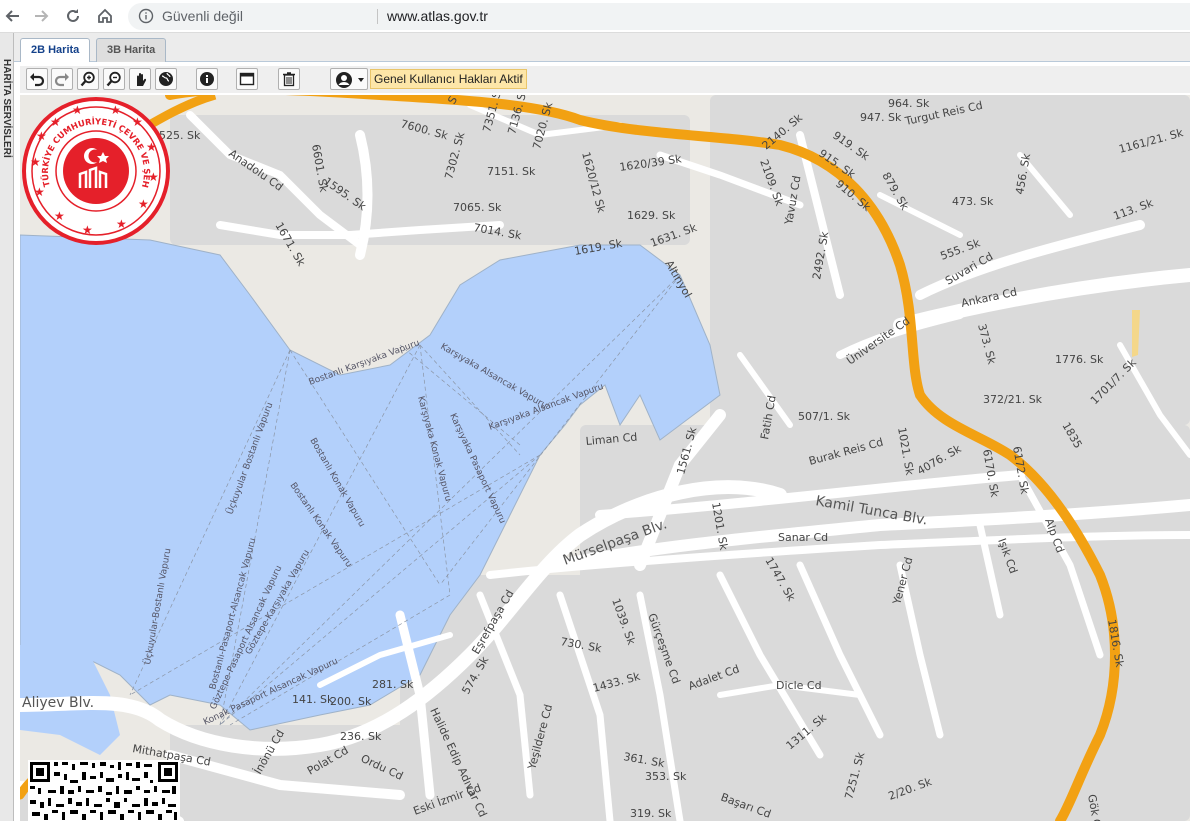 Image resolution: width=1190 pixels, height=826 pixels. What do you see at coordinates (351, 701) in the screenshot?
I see `map-label: 200. Sk` at bounding box center [351, 701].